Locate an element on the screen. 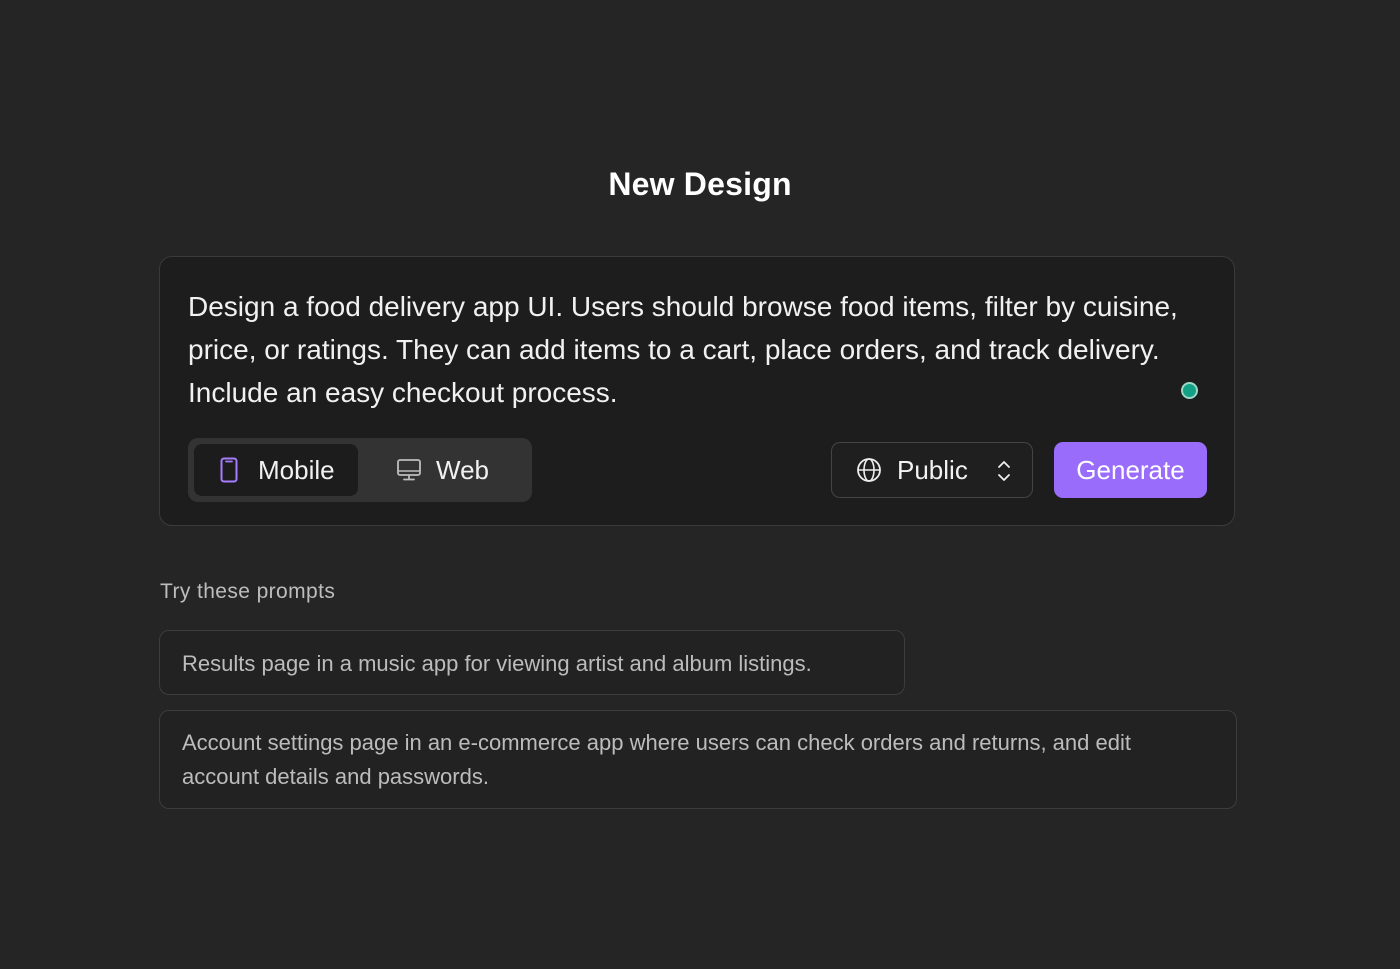  device-toggle: Mobile Web is located at coordinates (360, 470).